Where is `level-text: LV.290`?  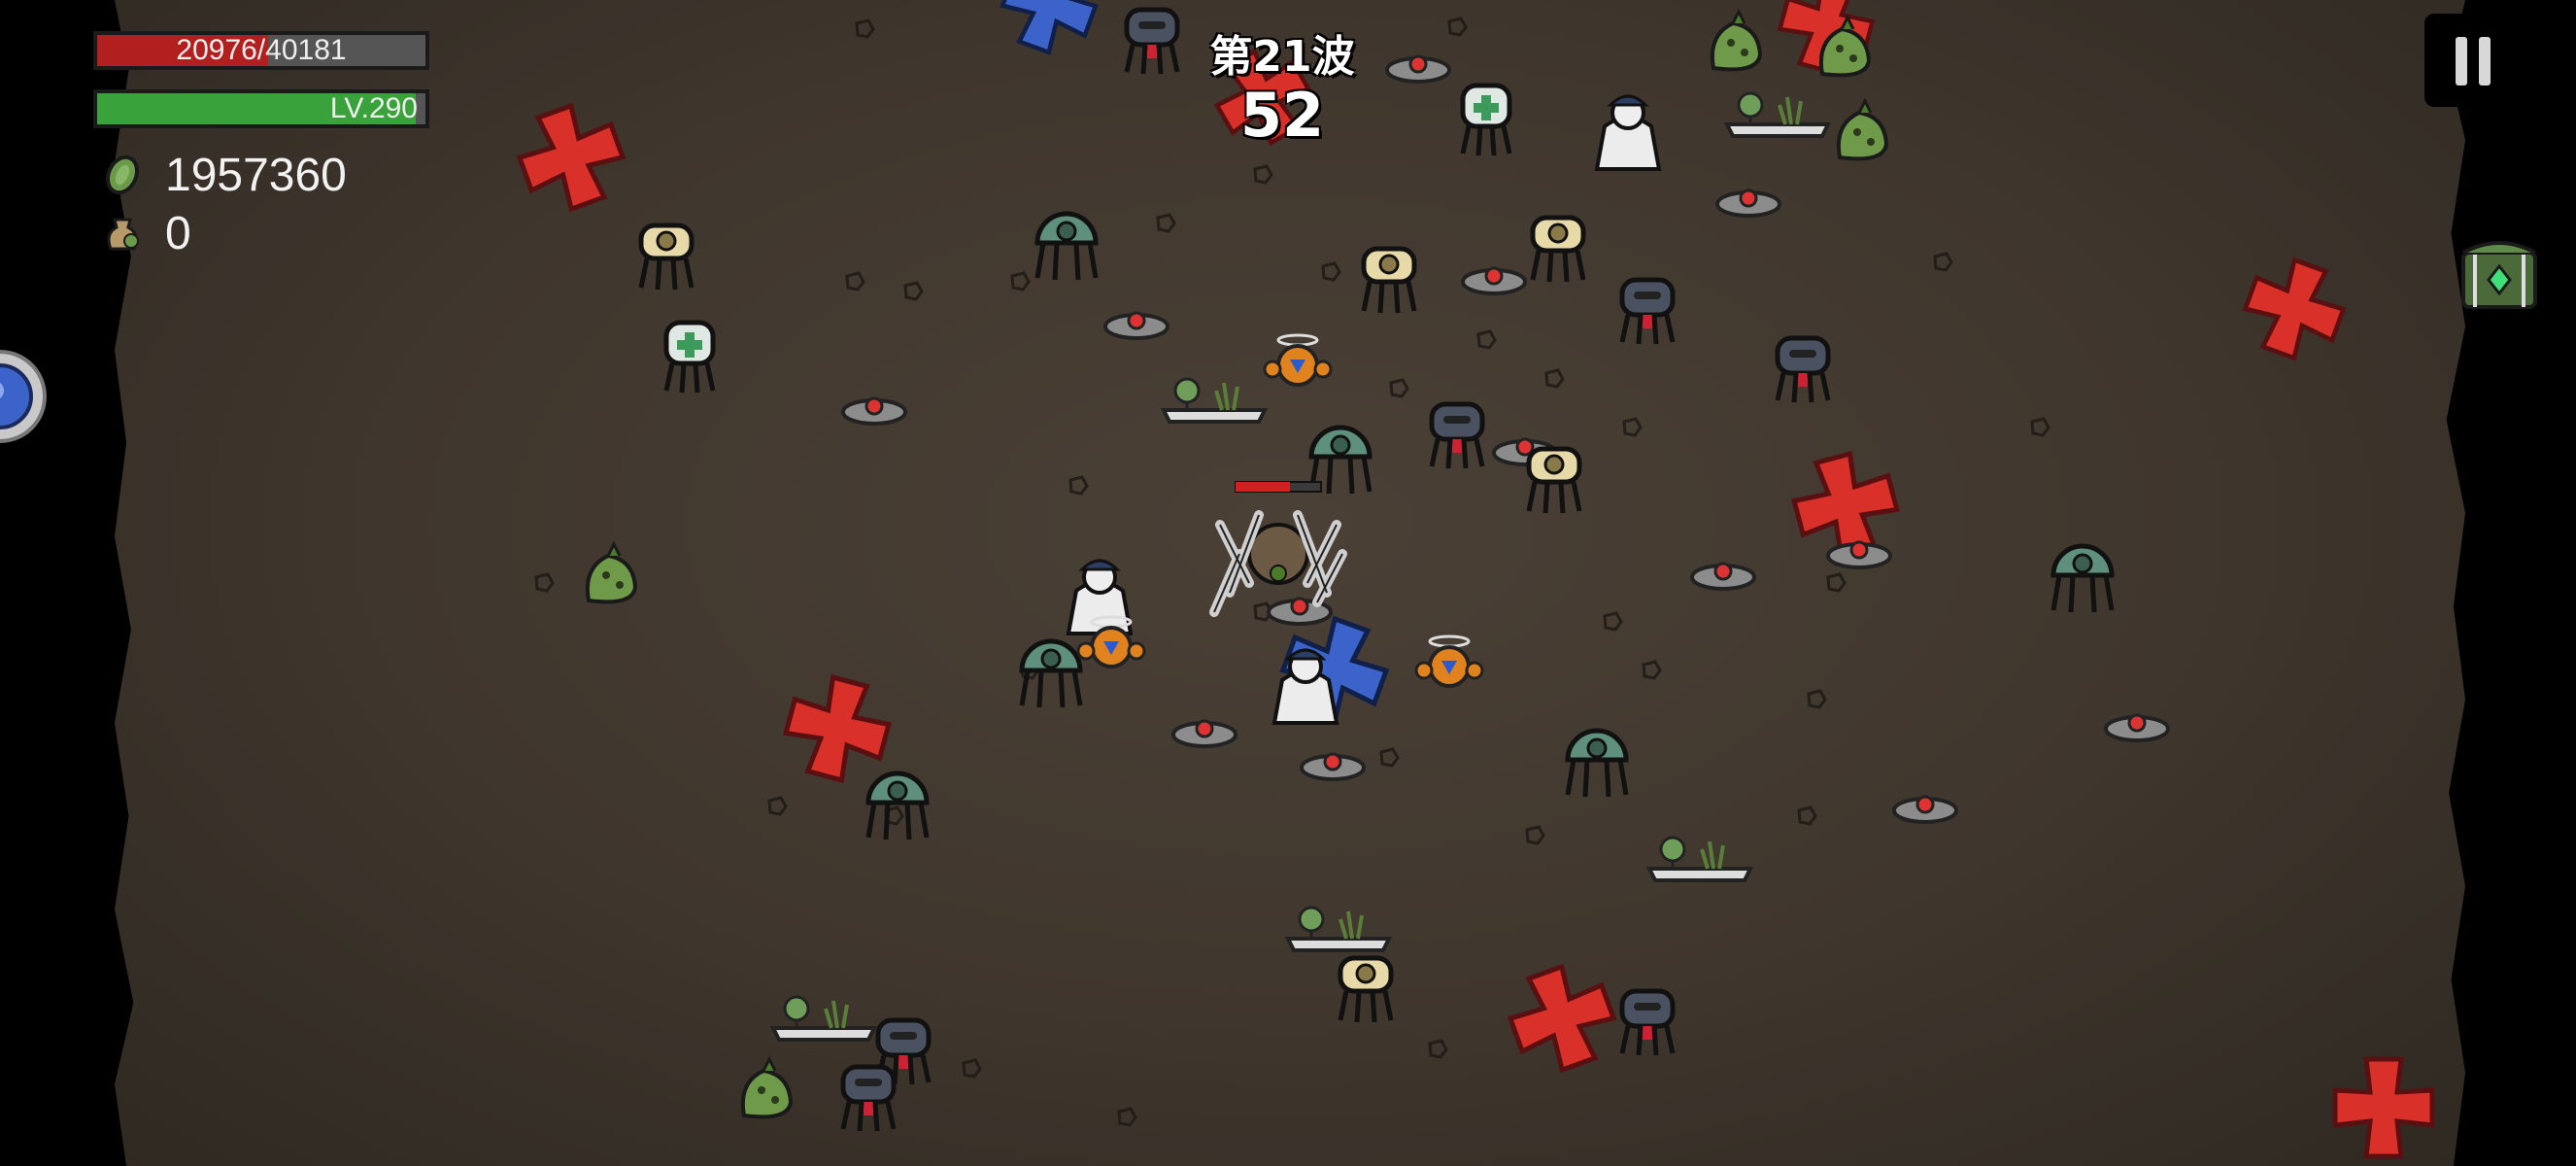
level-text: LV.290 is located at coordinates (373, 108).